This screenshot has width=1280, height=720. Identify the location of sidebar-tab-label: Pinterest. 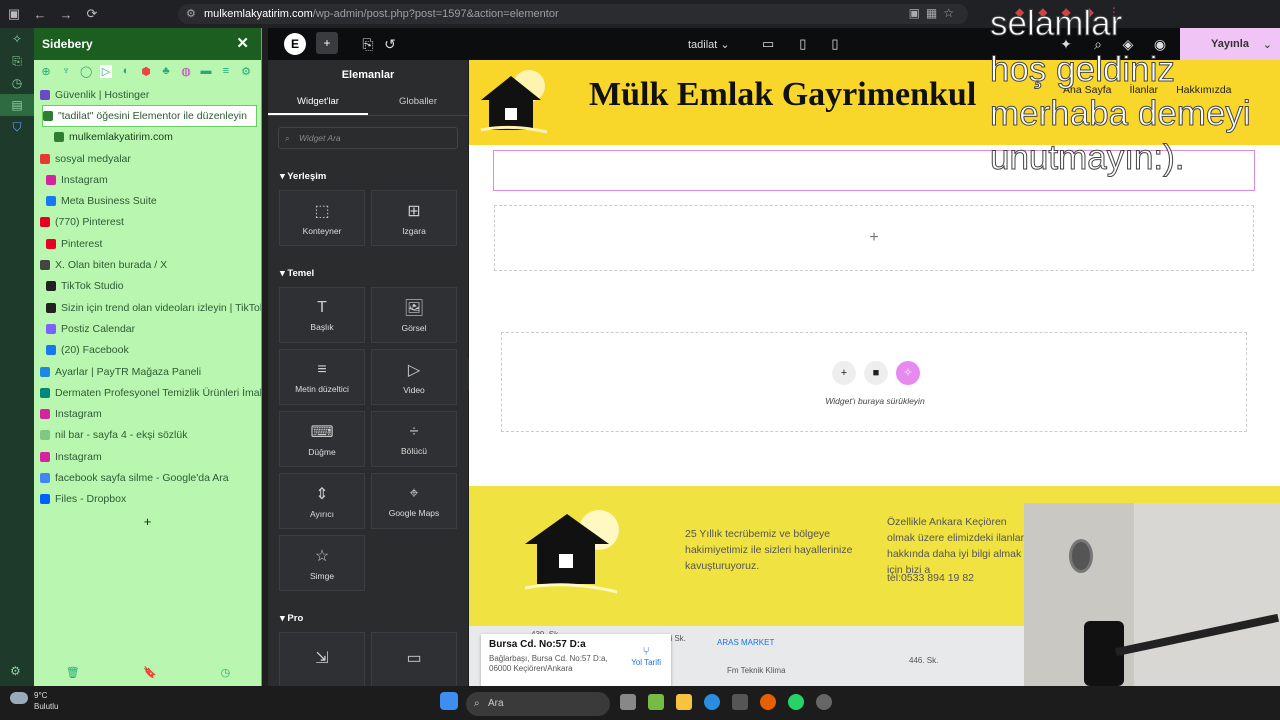
(82, 243).